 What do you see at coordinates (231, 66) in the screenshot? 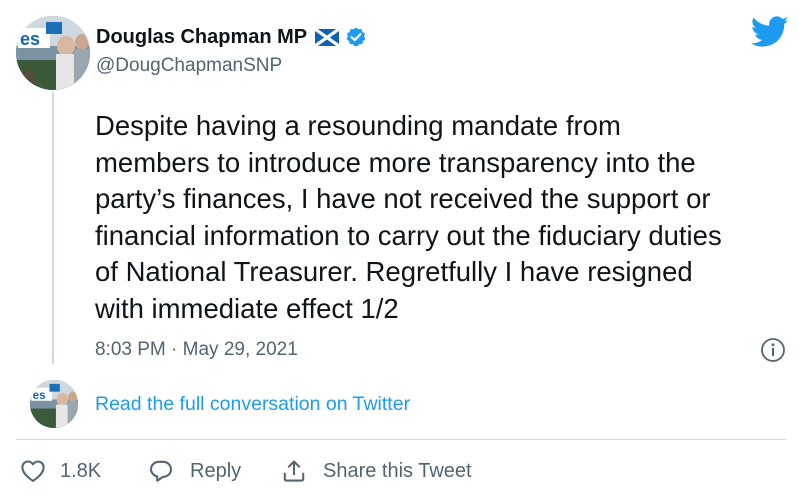
I see `author-handle: @DougChapmanSNP` at bounding box center [231, 66].